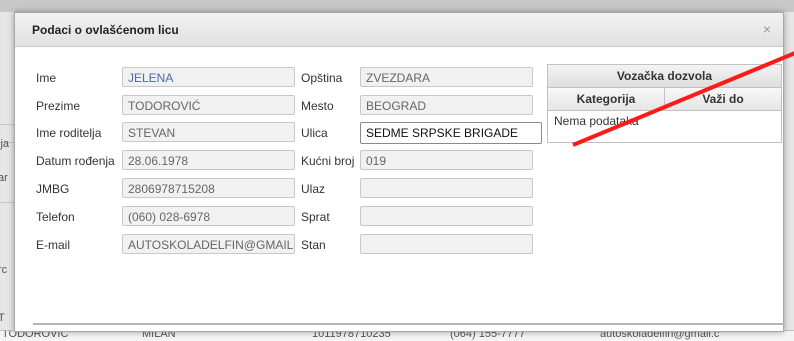  I want to click on first-name-label: Ime, so click(46, 78).